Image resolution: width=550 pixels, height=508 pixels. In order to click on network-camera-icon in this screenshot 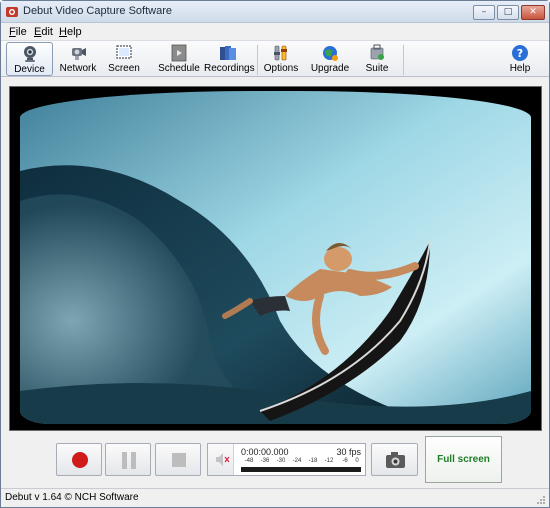, I will do `click(79, 54)`.